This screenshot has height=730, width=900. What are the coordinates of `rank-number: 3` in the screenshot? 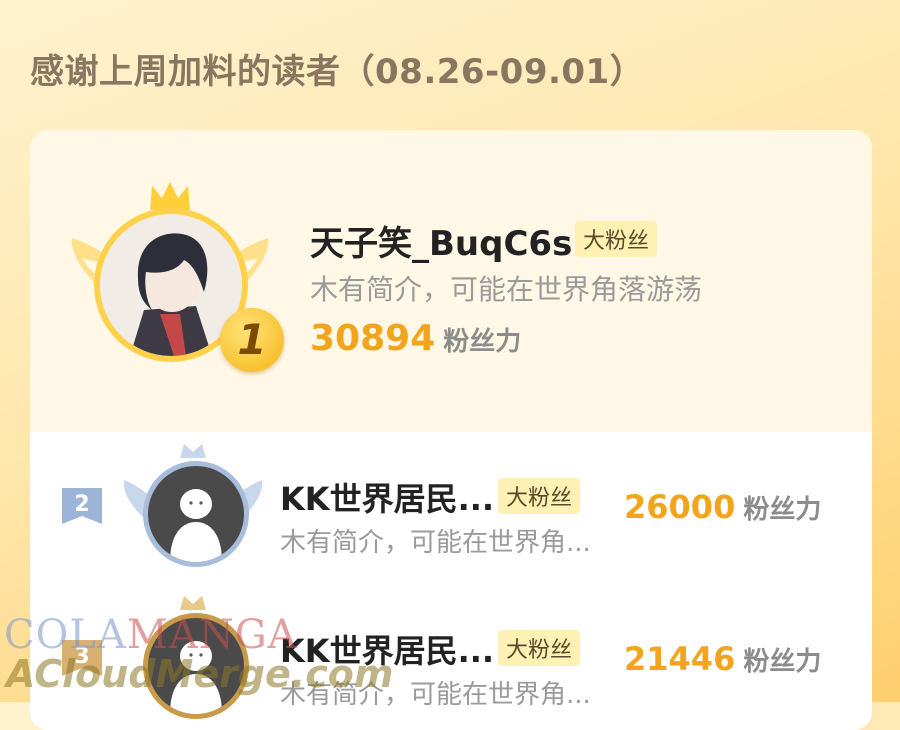 It's located at (82, 656).